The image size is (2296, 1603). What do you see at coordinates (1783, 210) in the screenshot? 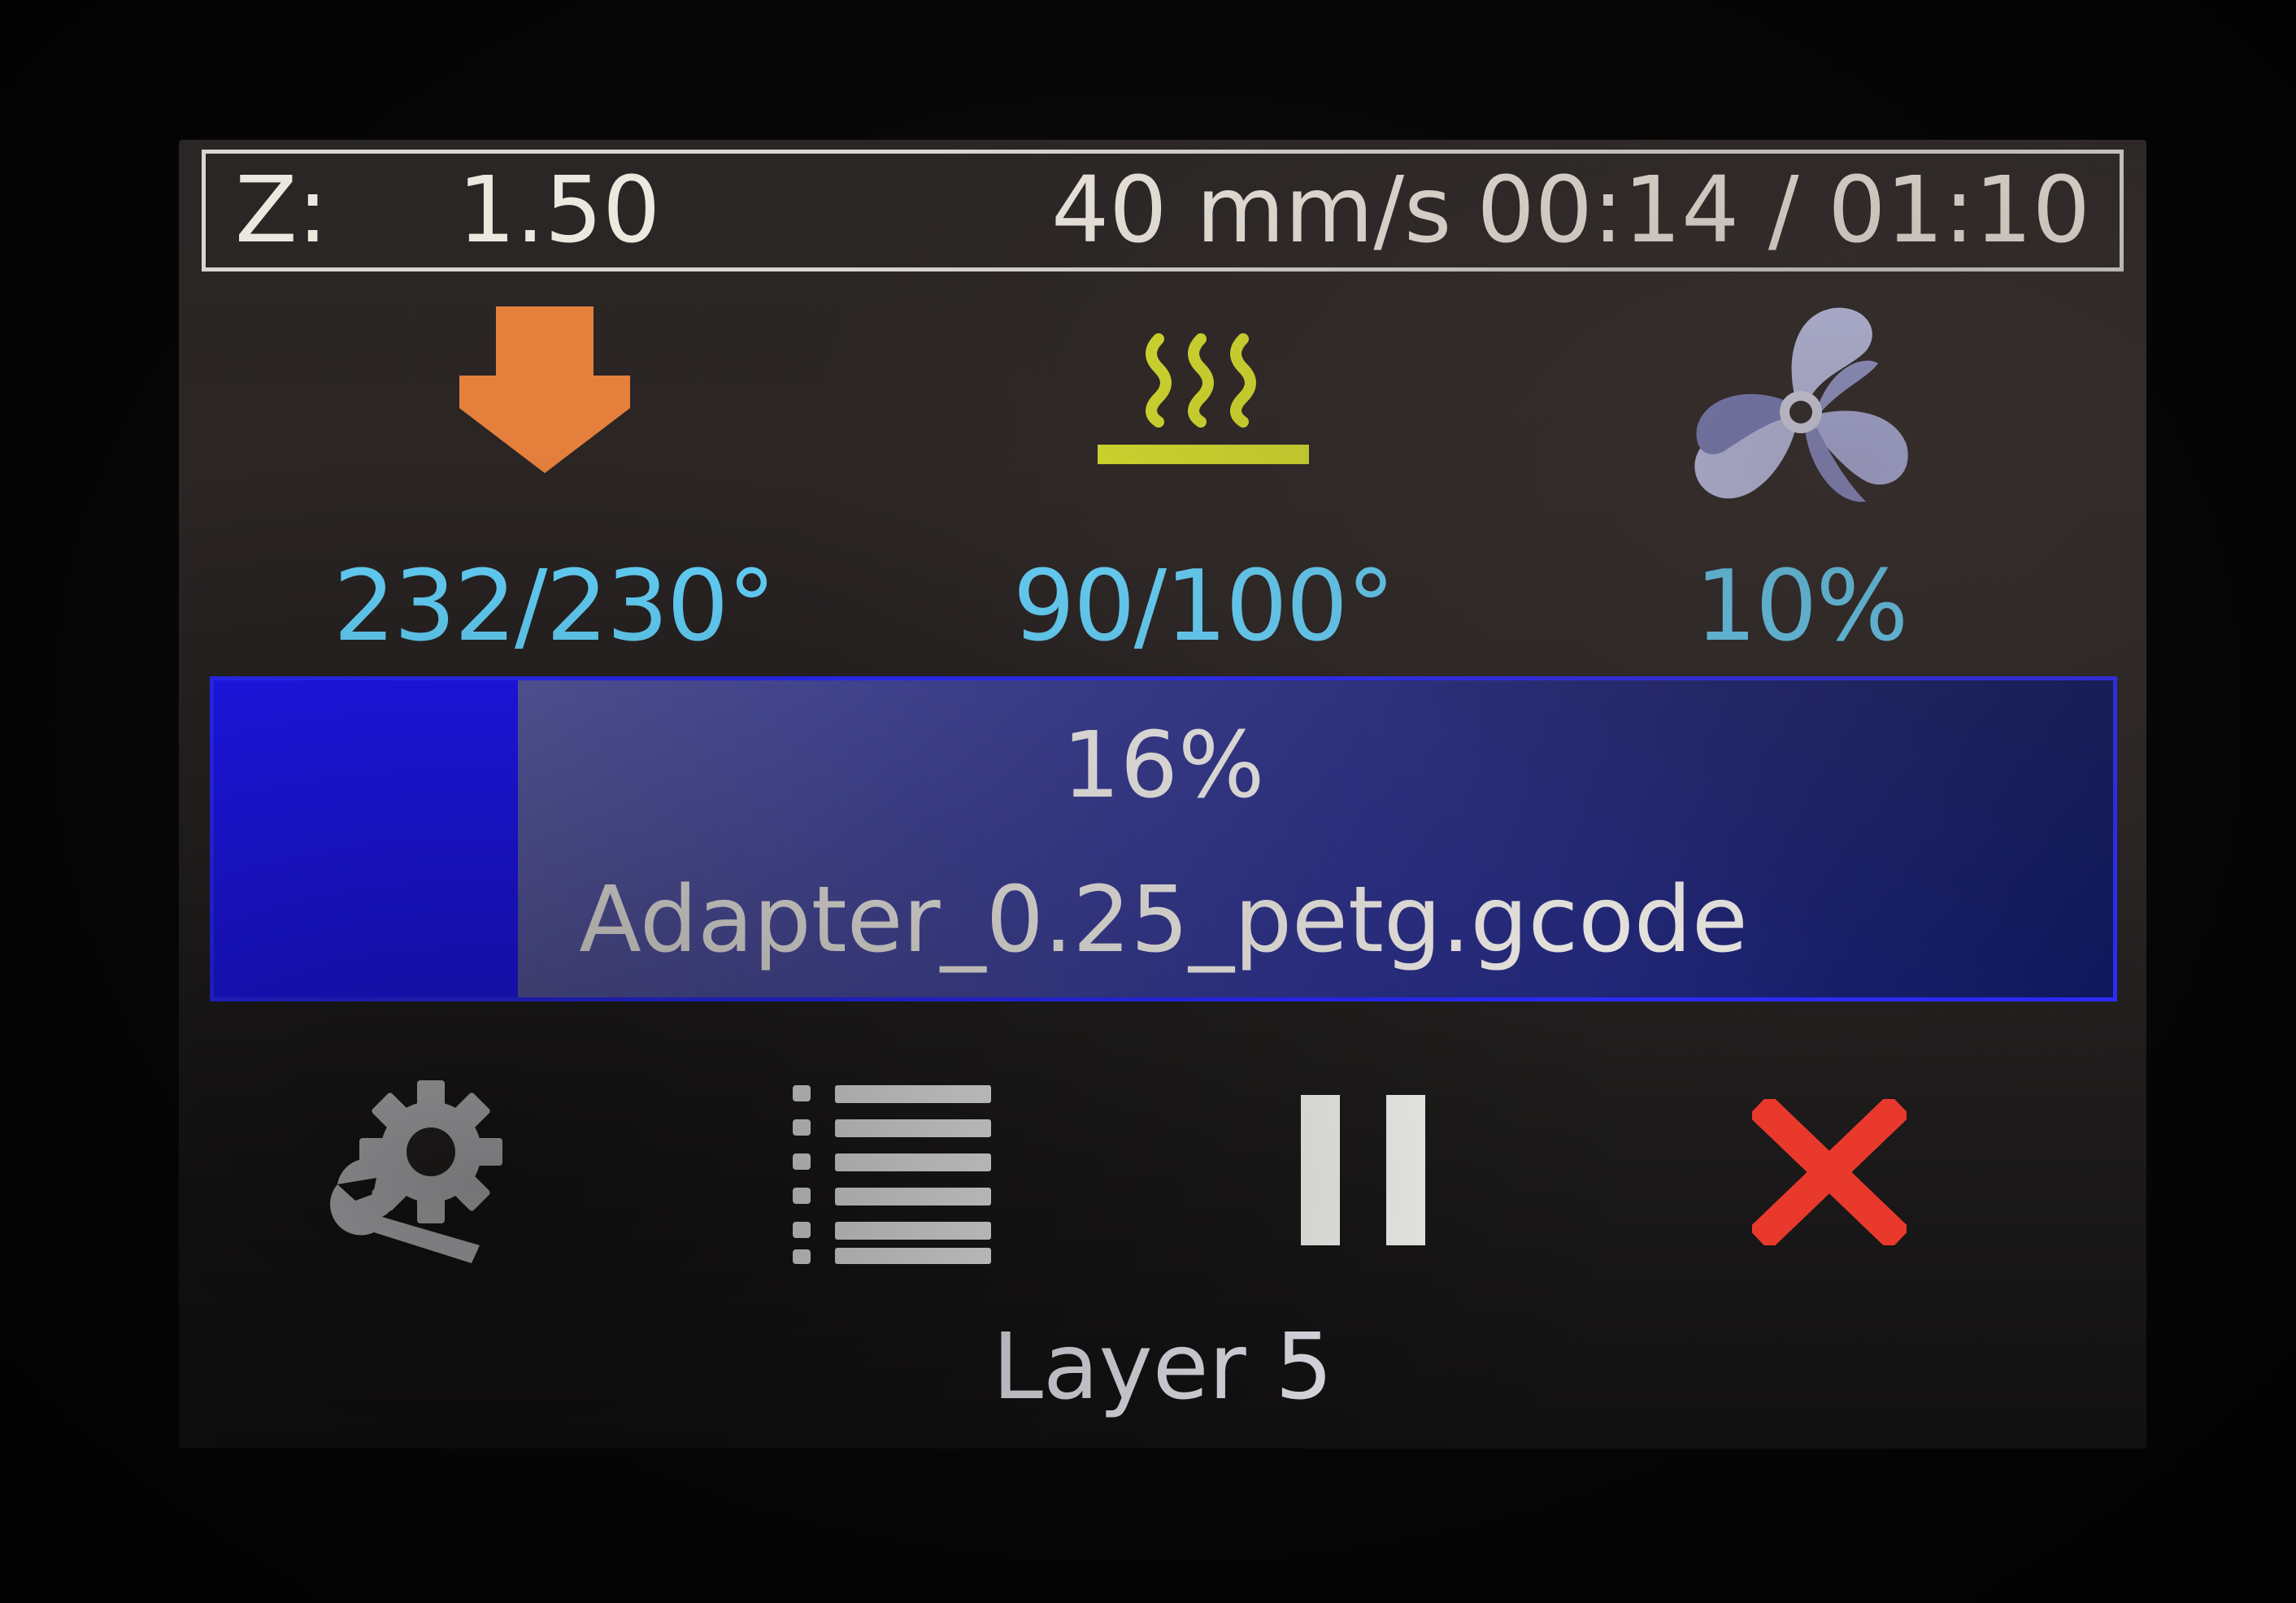
I see `print-time: 00:14 / 01:10` at bounding box center [1783, 210].